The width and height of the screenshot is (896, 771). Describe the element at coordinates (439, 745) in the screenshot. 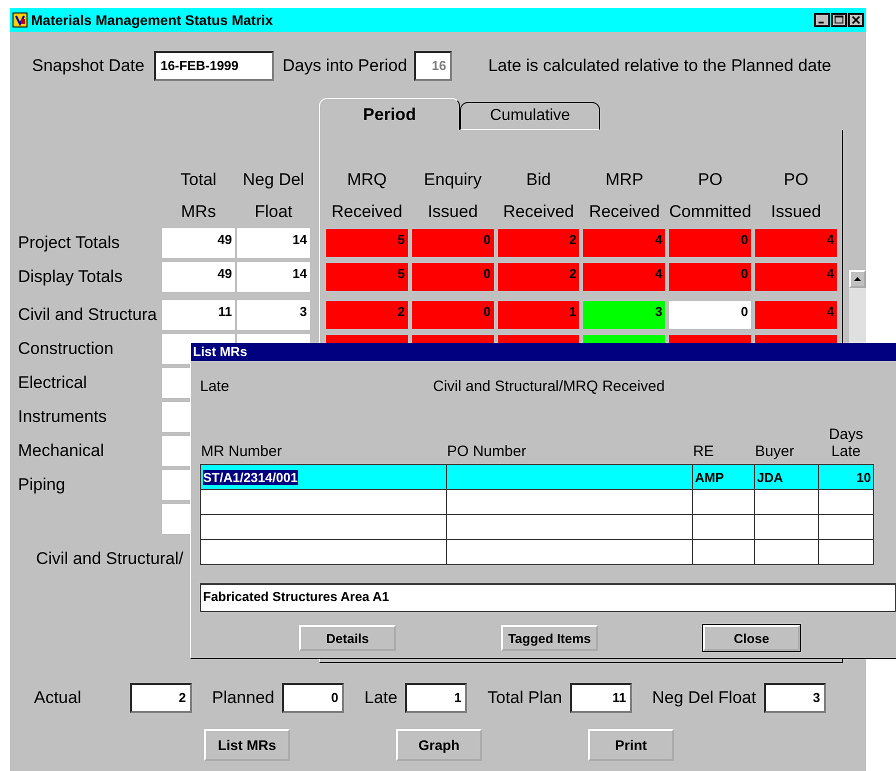

I see `action-button: Graph` at that location.